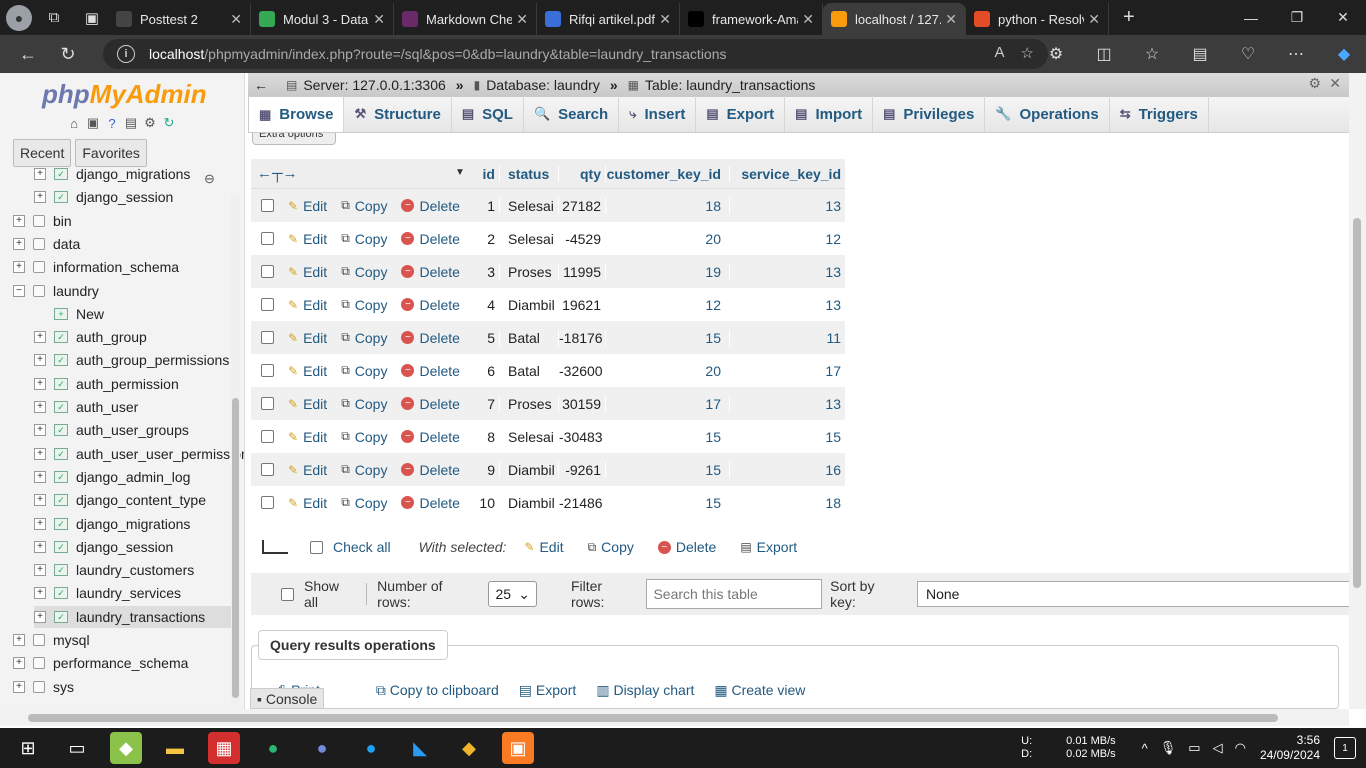 The image size is (1366, 768). I want to click on wifi-icon: ◠, so click(1240, 748).